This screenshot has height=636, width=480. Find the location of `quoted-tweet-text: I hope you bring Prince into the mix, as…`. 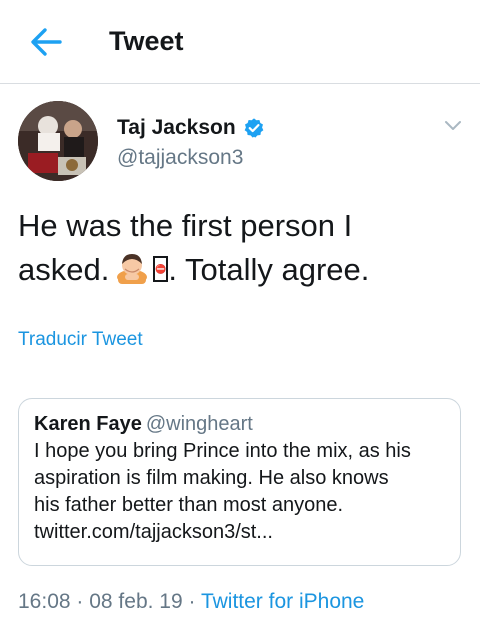

quoted-tweet-text: I hope you bring Prince into the mix, as… is located at coordinates (239, 492).